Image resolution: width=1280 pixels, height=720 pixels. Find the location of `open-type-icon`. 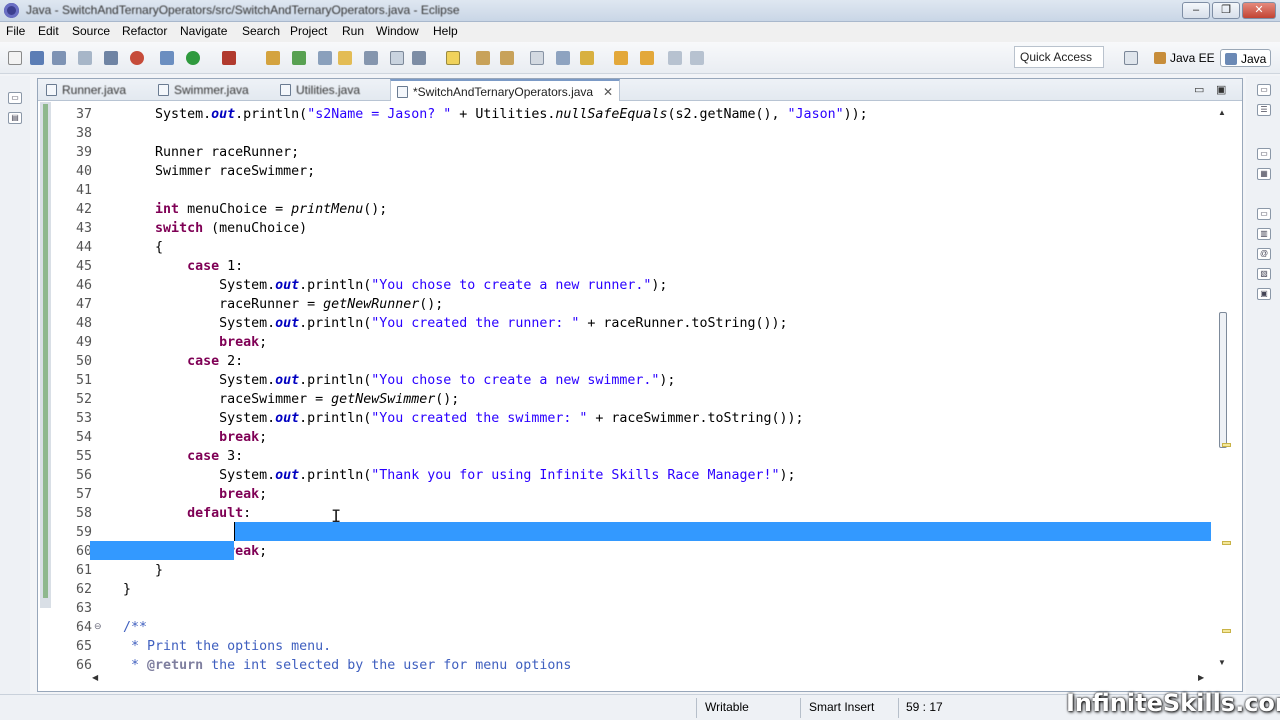

open-type-icon is located at coordinates (345, 58).